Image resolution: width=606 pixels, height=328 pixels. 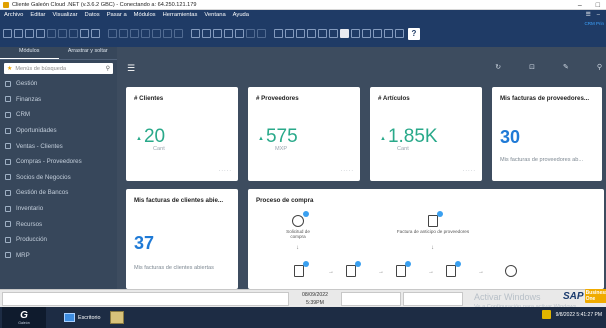 I want to click on sidebar-item-mrp: MRP, so click(x=58, y=256).